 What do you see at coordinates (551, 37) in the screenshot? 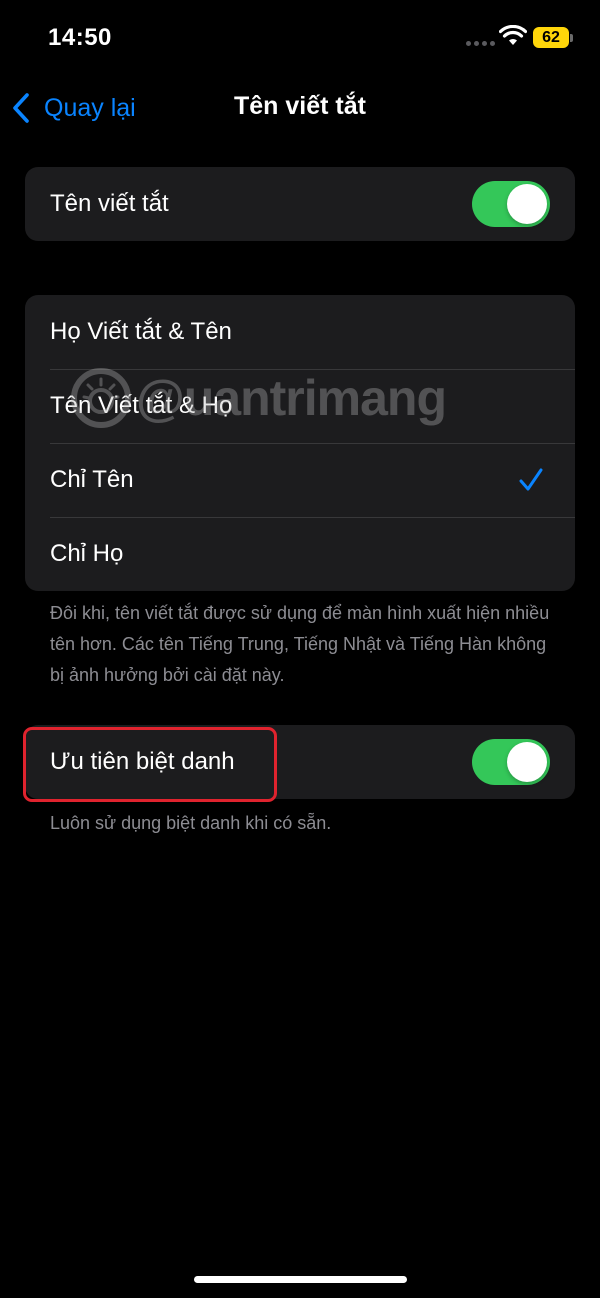
I see `battery-icon: 62` at bounding box center [551, 37].